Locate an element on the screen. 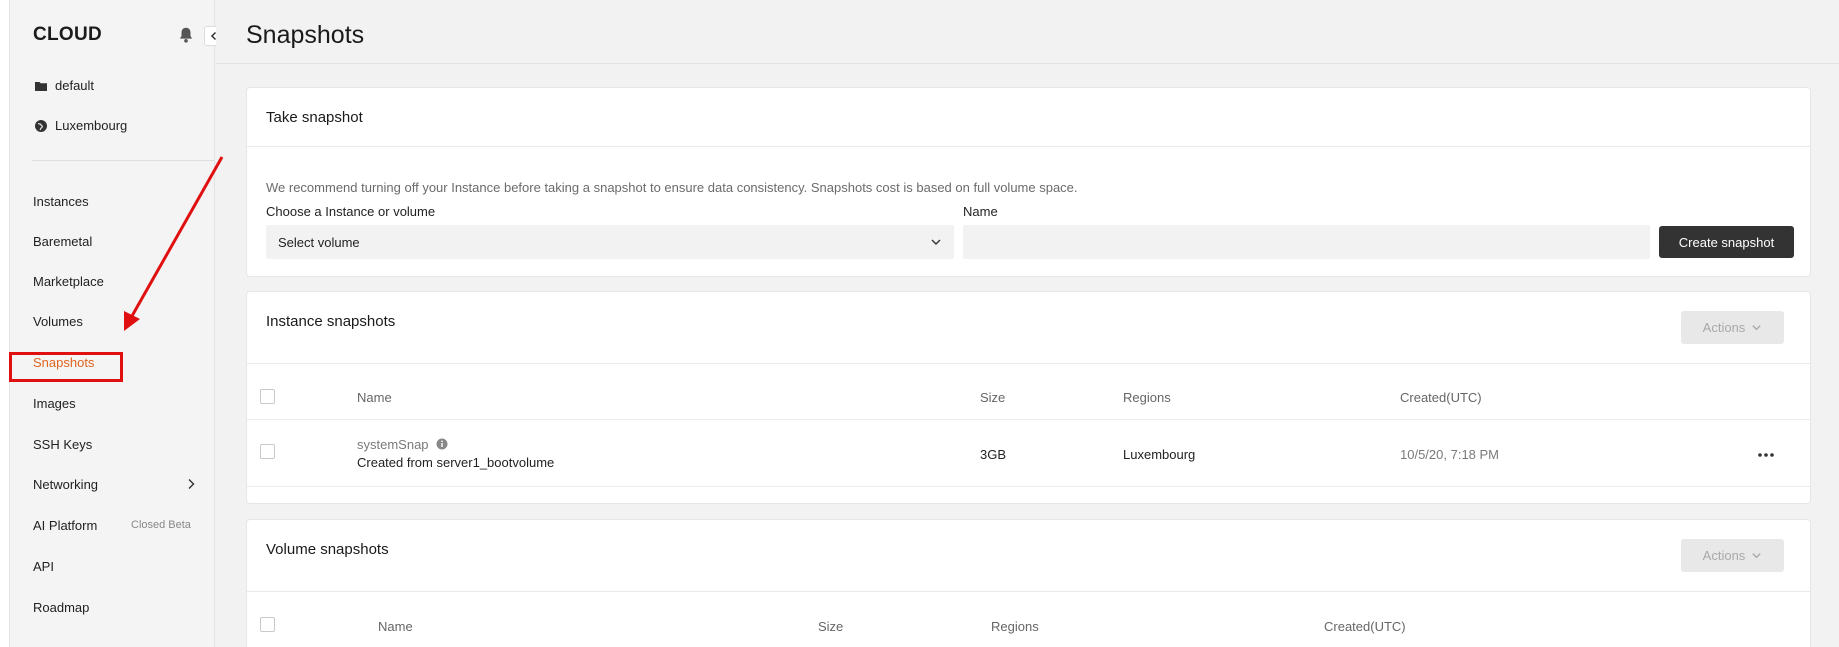  snapshot-description: Created from server1_bootvolume is located at coordinates (456, 462).